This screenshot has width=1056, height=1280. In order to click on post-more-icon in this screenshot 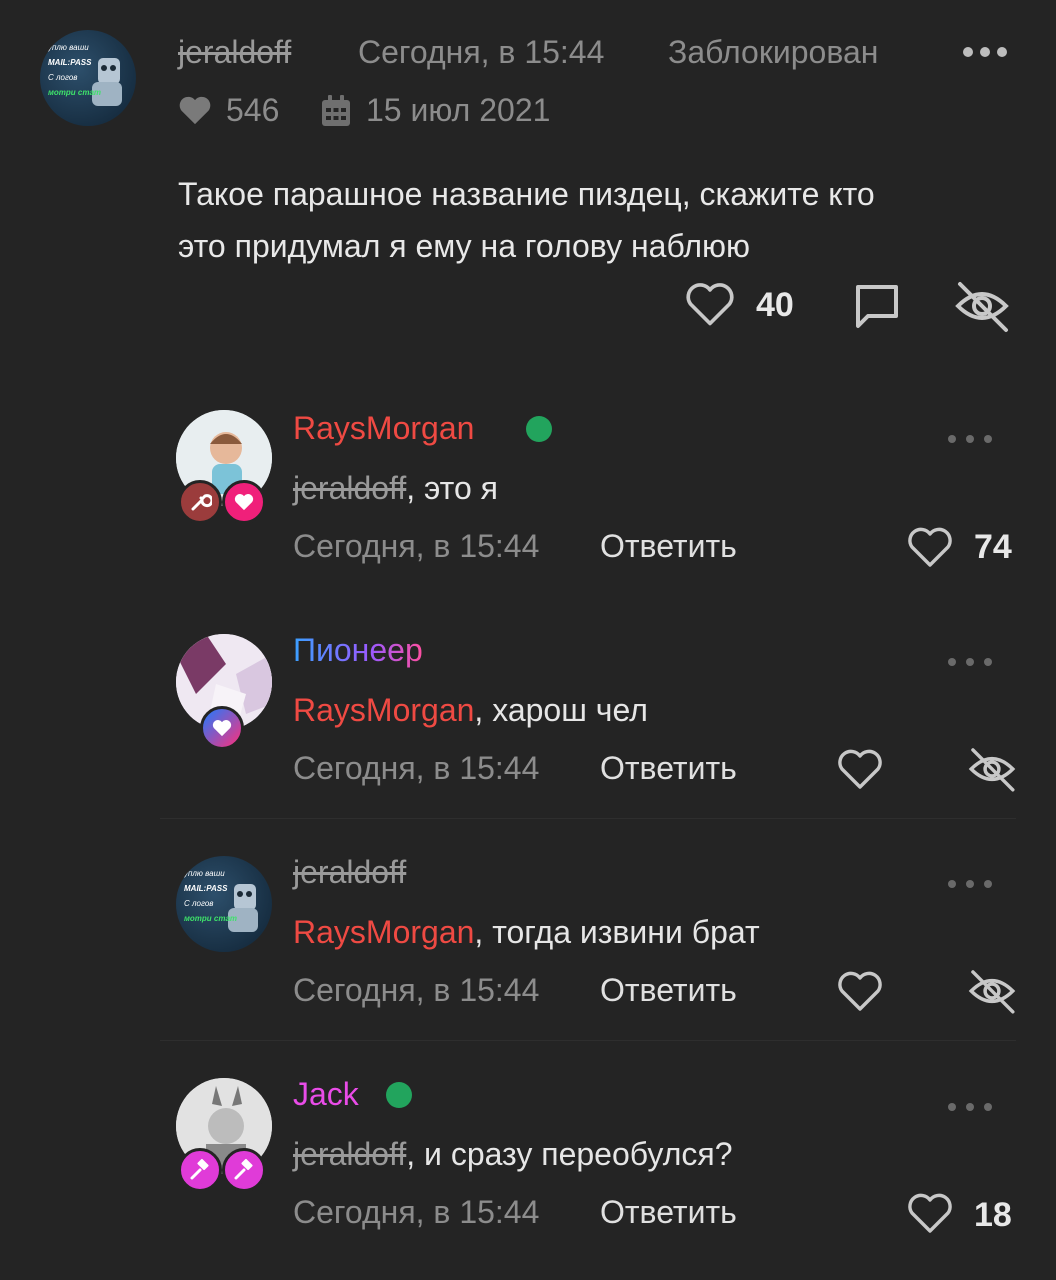, I will do `click(985, 54)`.